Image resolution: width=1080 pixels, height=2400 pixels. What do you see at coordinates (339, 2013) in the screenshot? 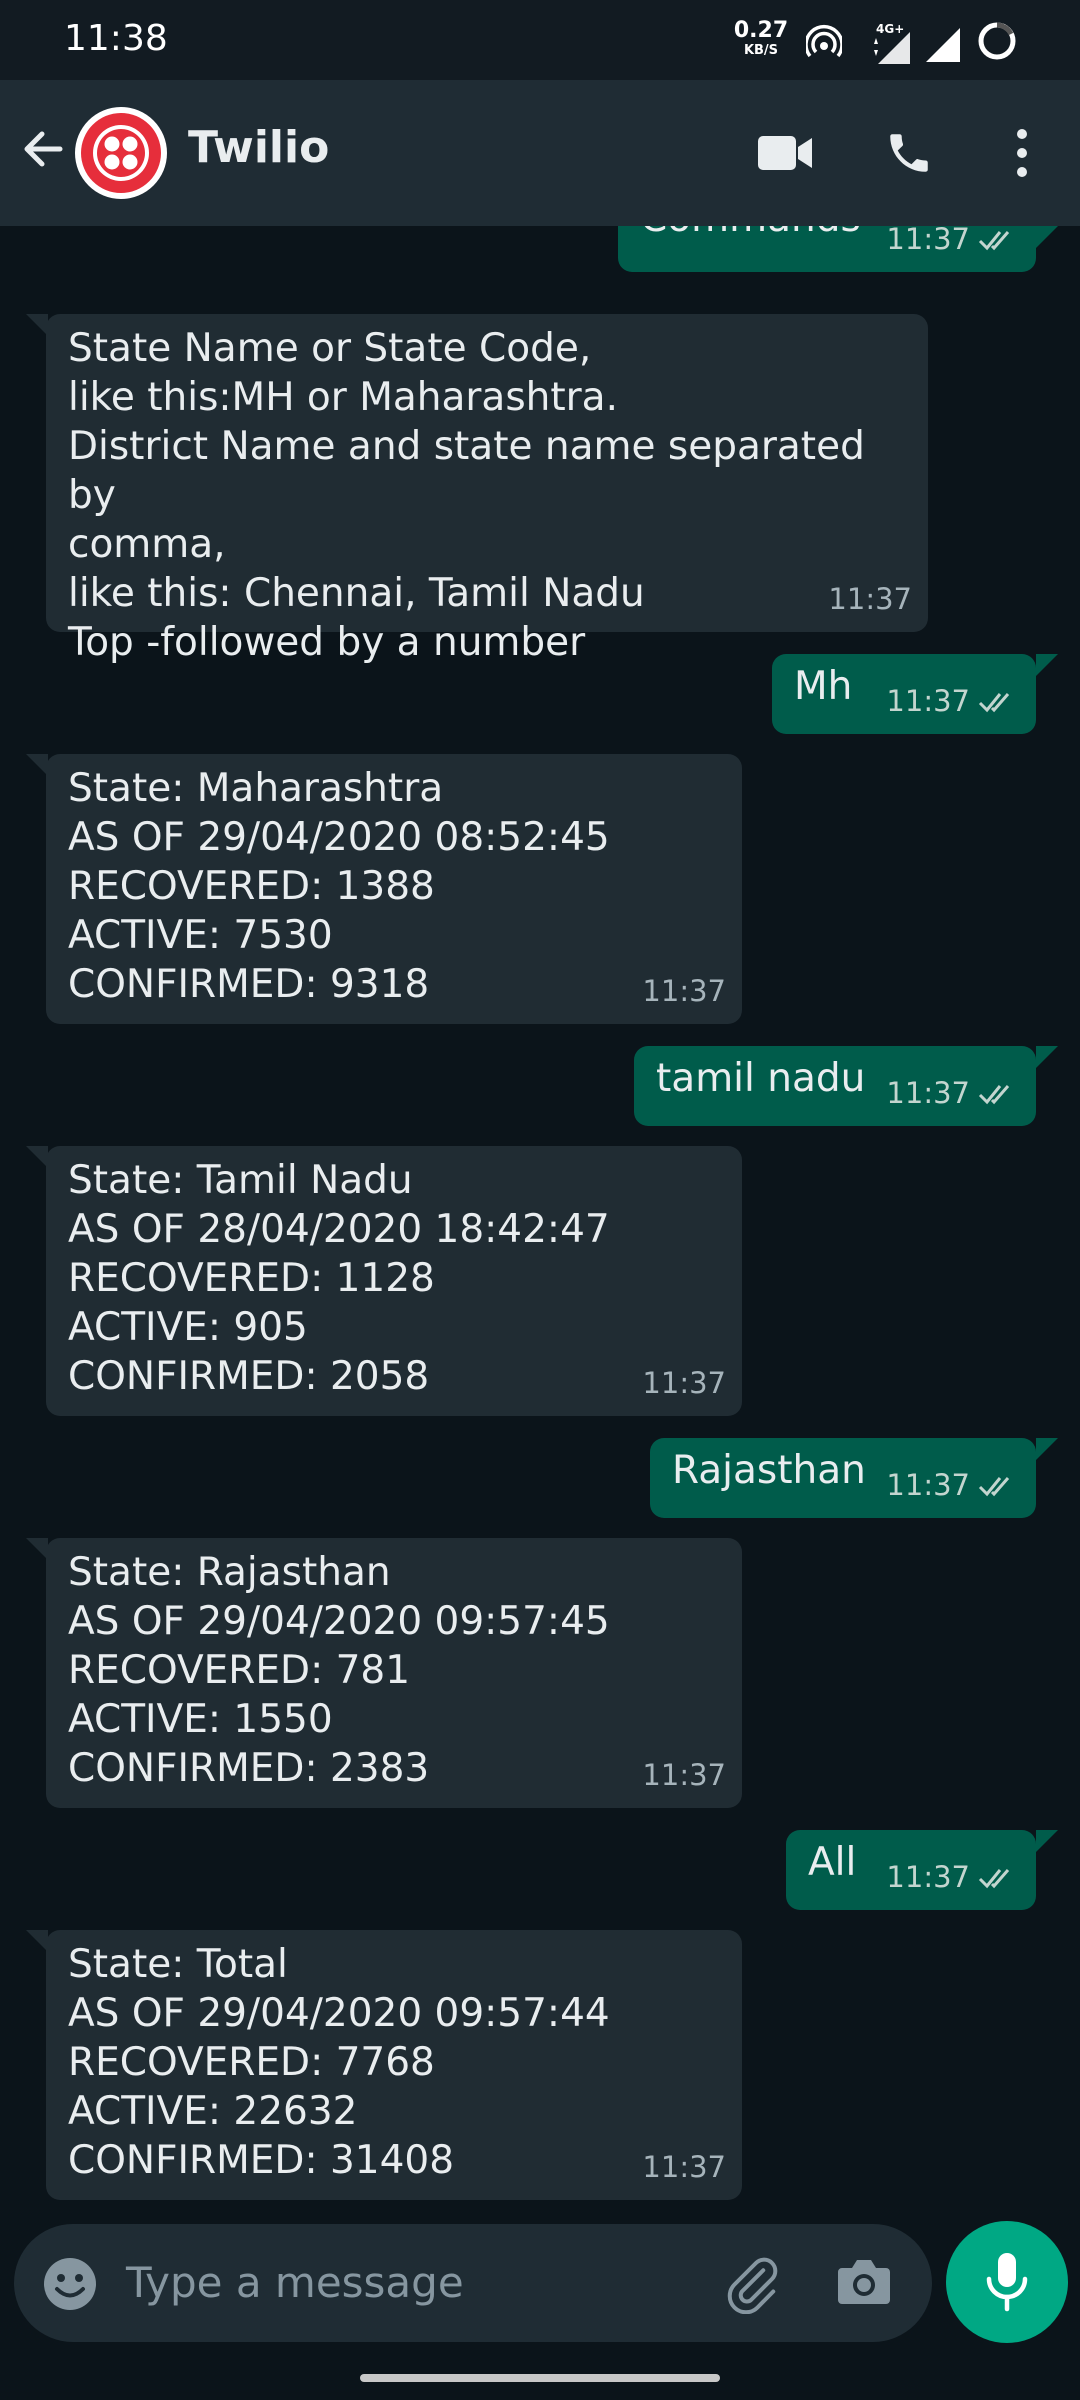
I see `message-line: AS OF 29/04/2020 09:57:44` at bounding box center [339, 2013].